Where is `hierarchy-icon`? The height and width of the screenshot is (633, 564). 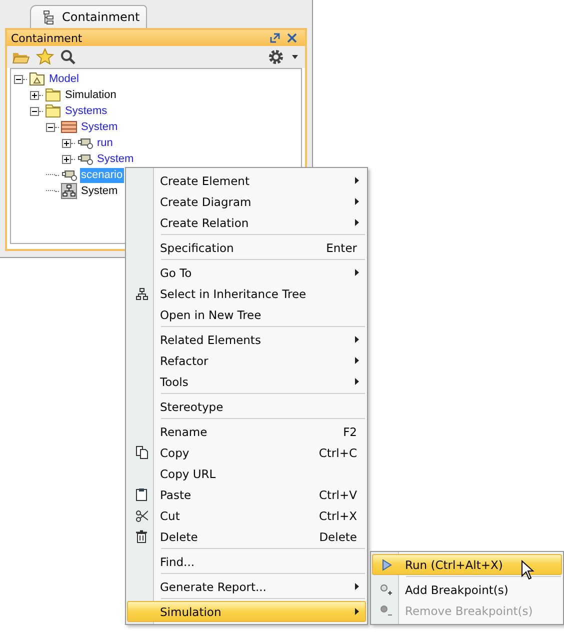
hierarchy-icon is located at coordinates (142, 294).